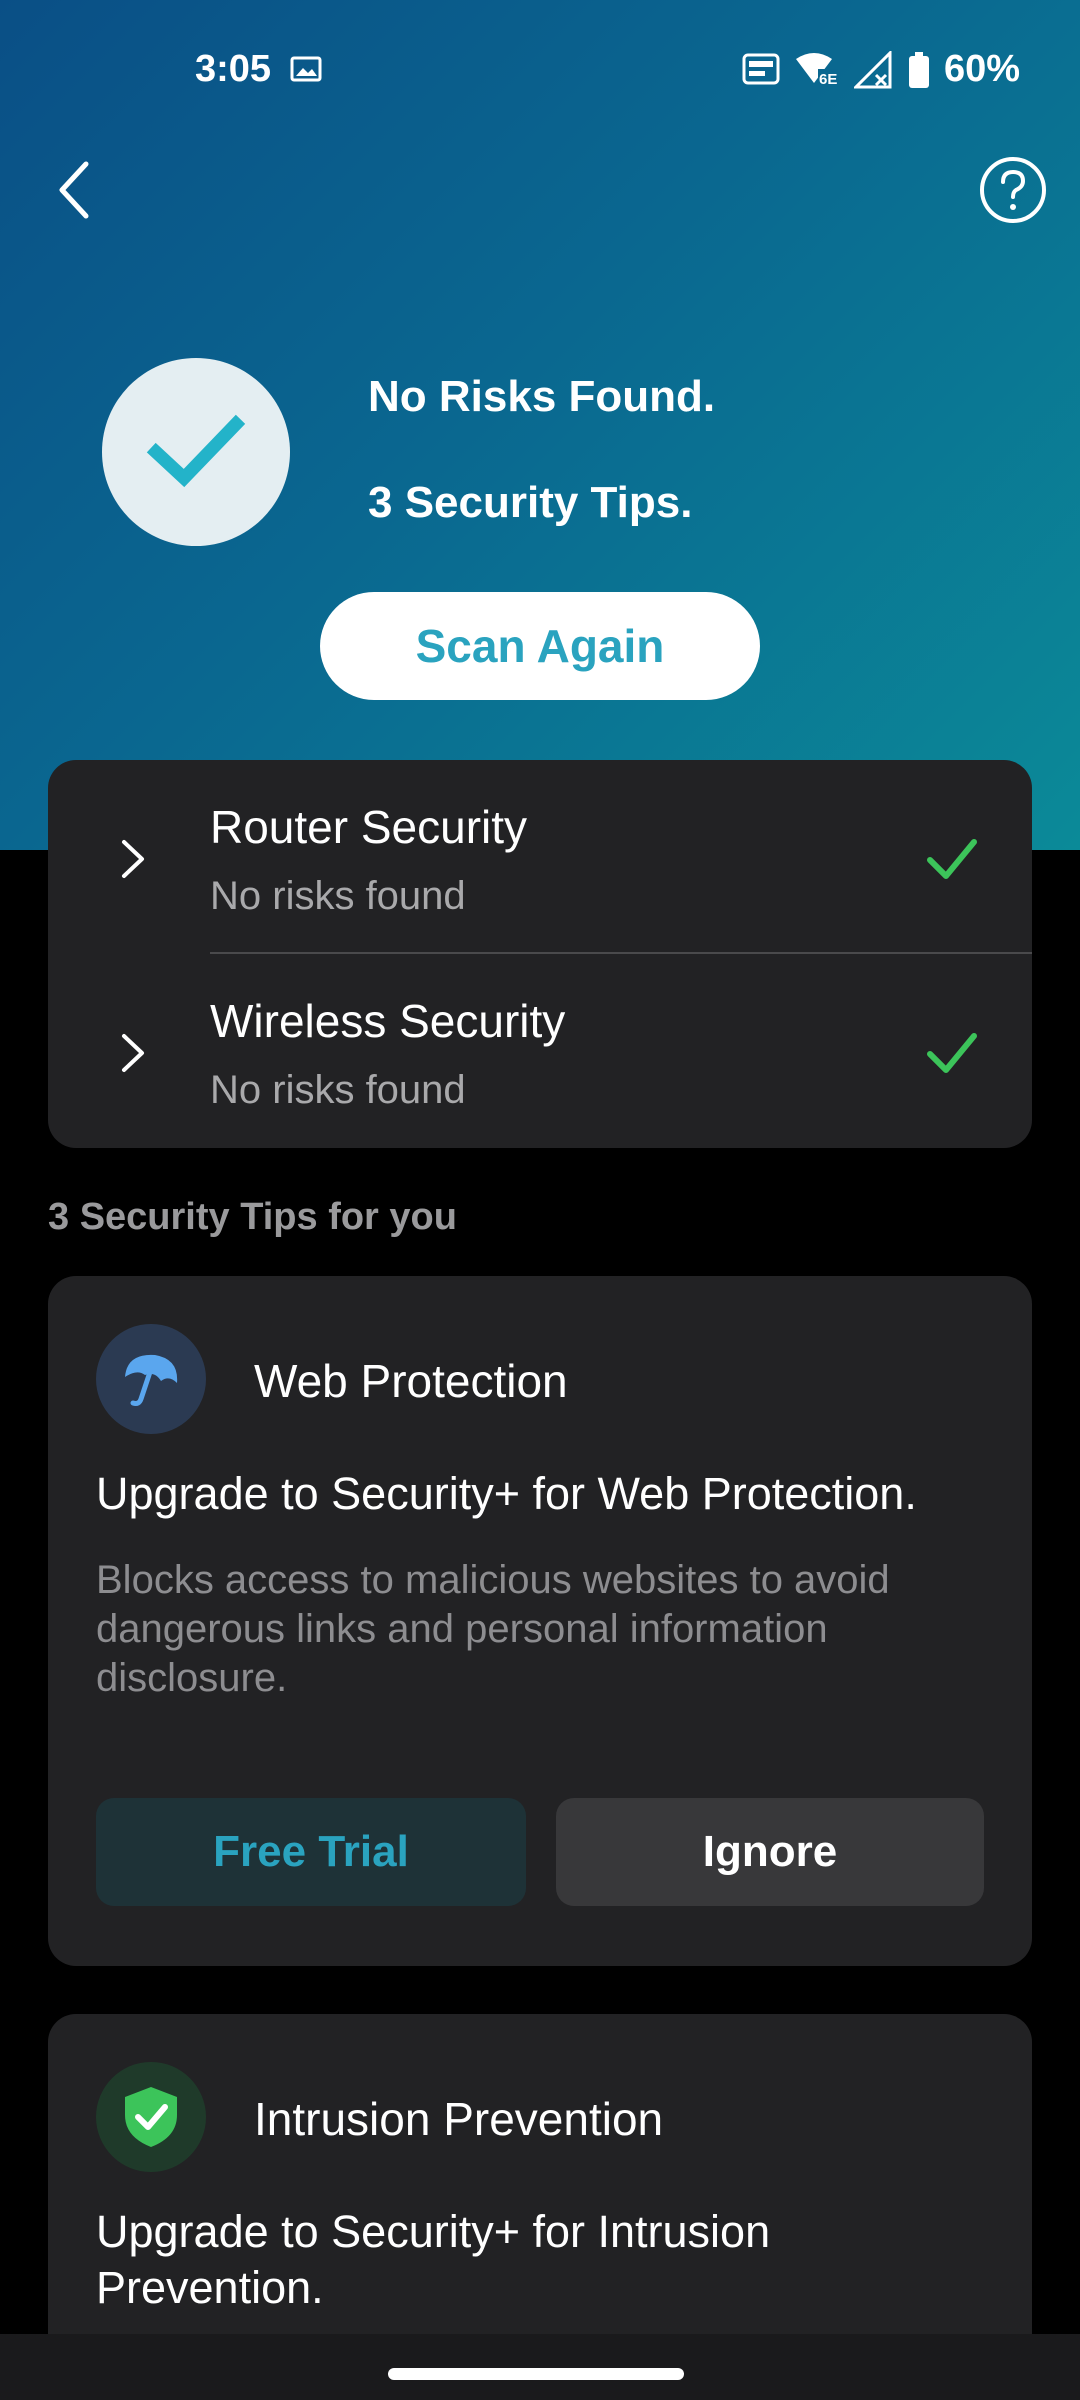  I want to click on router-security-row: Router Security No risks found, so click(540, 857).